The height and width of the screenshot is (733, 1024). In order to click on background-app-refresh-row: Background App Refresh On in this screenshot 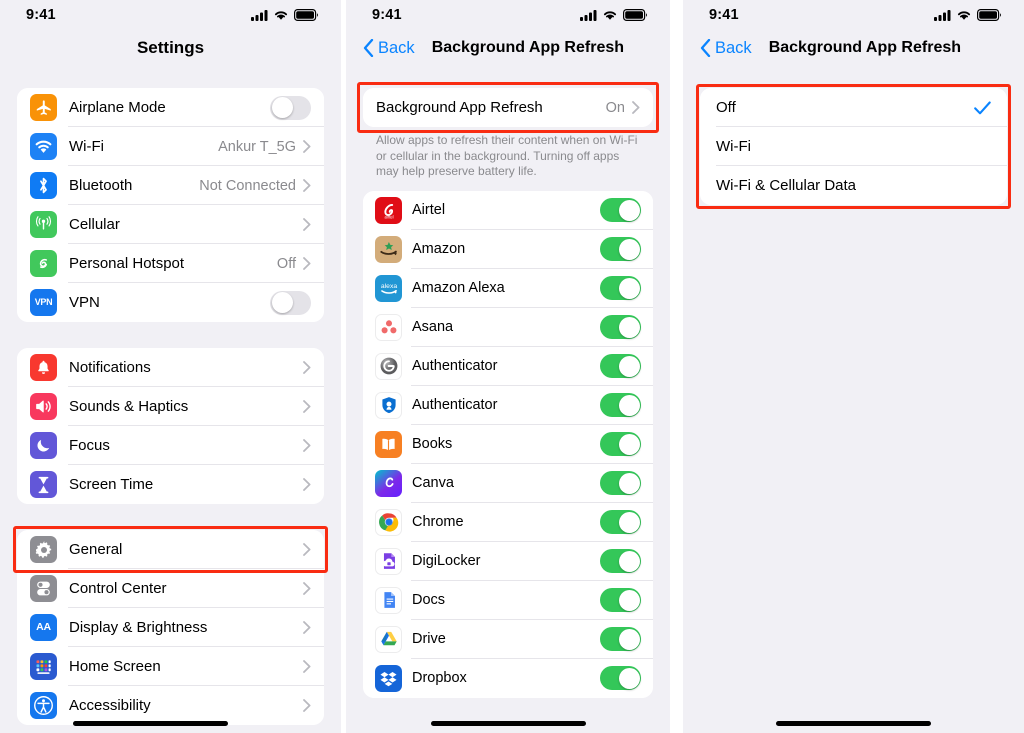, I will do `click(508, 107)`.